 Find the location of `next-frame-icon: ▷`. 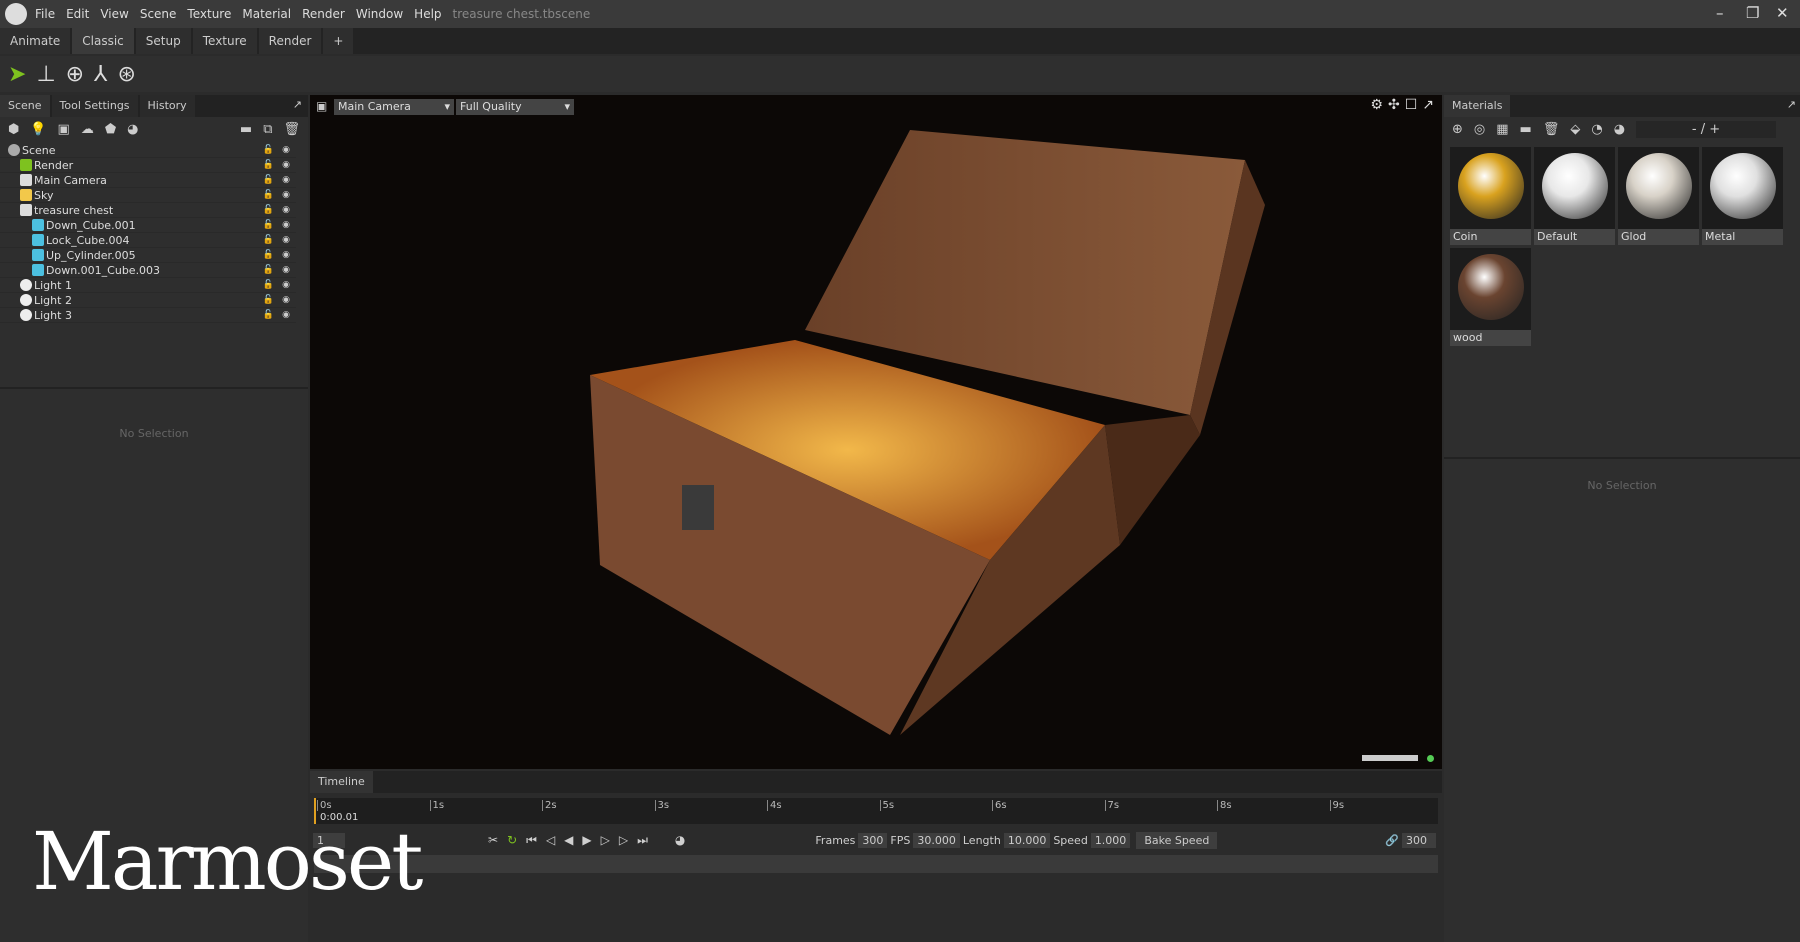

next-frame-icon: ▷ is located at coordinates (605, 840).